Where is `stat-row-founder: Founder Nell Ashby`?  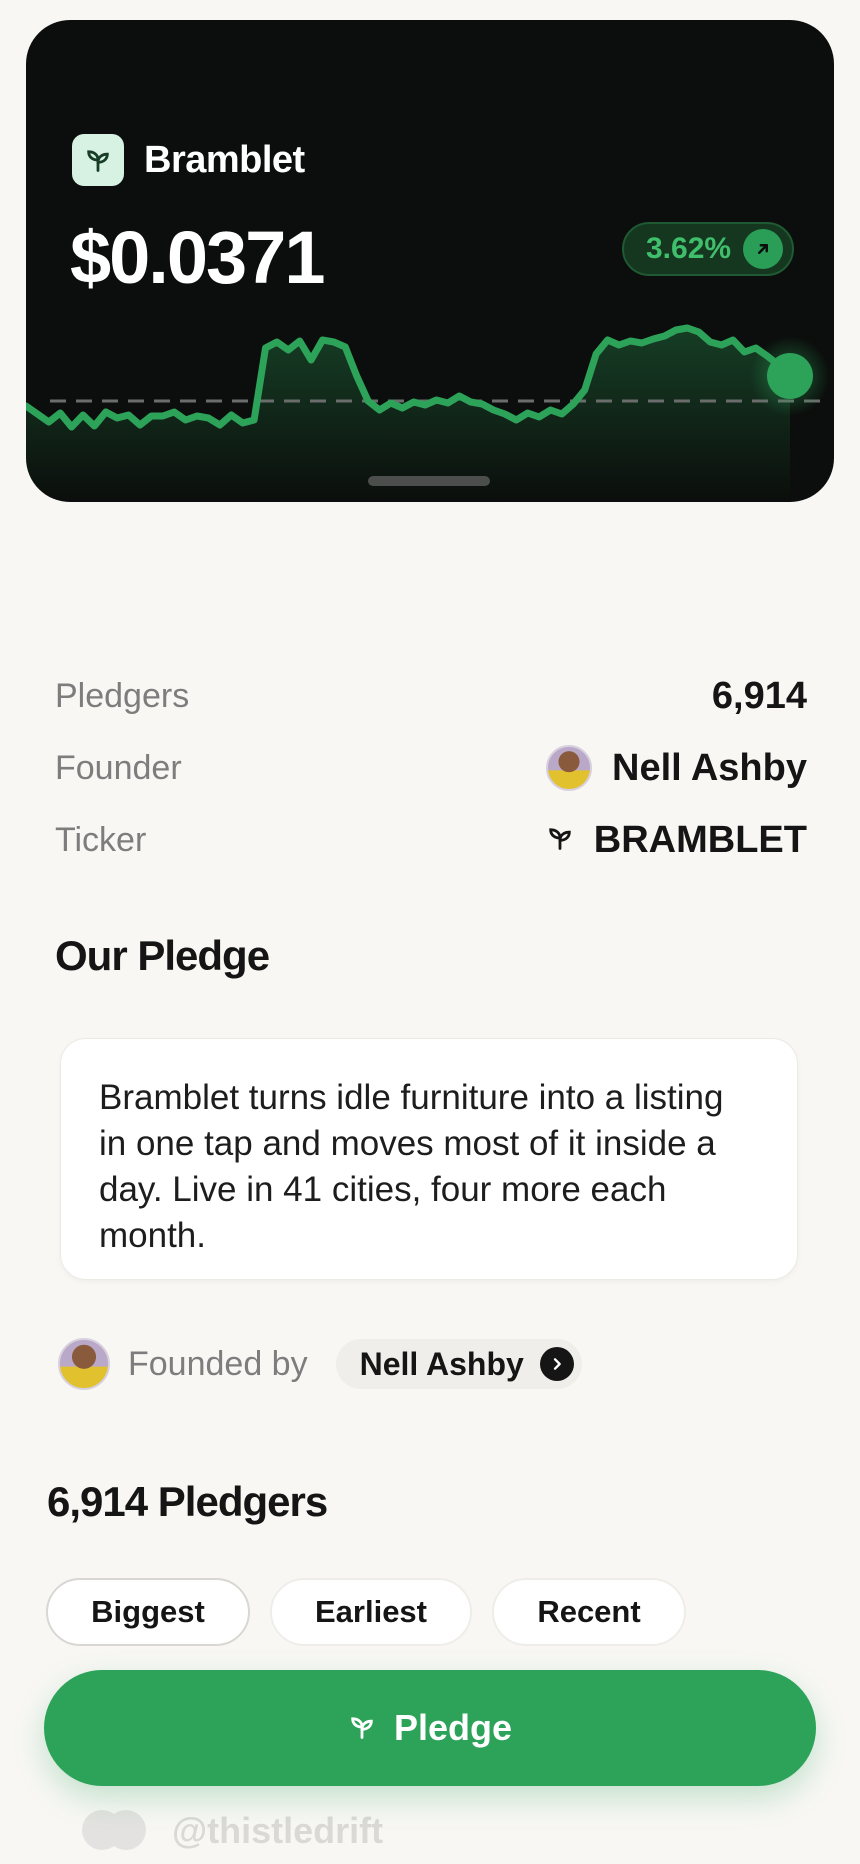 stat-row-founder: Founder Nell Ashby is located at coordinates (431, 768).